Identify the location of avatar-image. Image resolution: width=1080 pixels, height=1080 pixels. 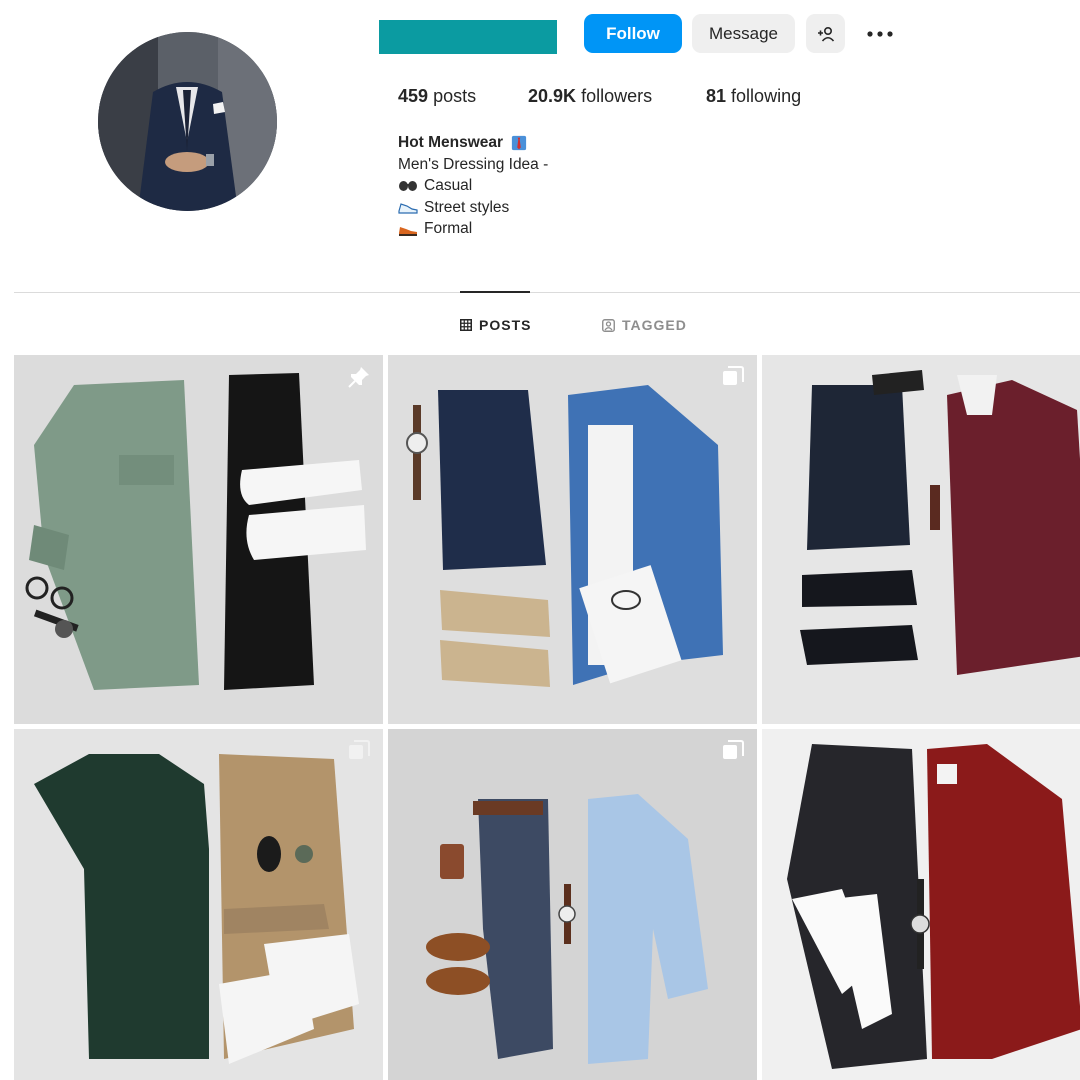
(187, 121).